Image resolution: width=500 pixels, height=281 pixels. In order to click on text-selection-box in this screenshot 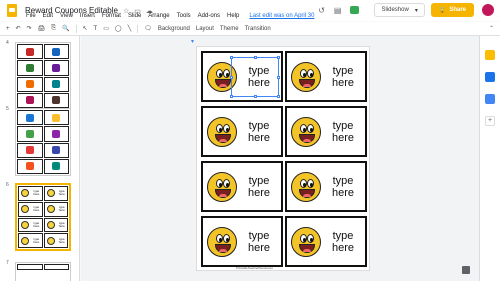, I will do `click(255, 77)`.